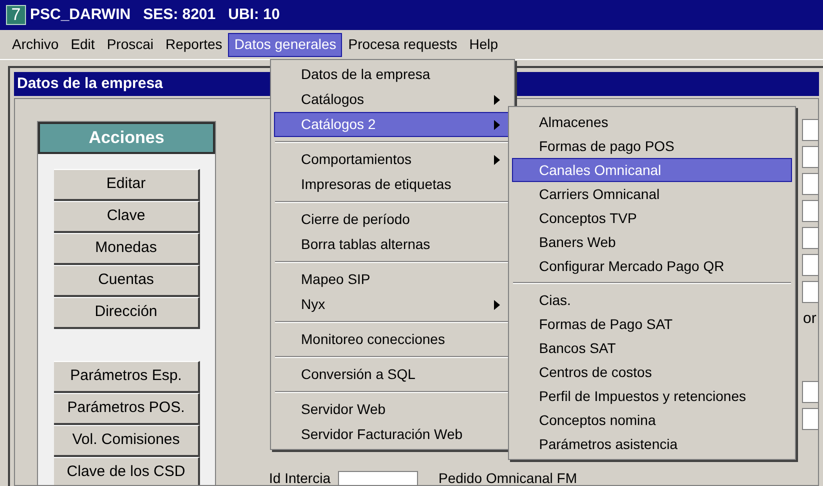 The height and width of the screenshot is (486, 823). I want to click on menu-bar-item: Edit, so click(82, 44).